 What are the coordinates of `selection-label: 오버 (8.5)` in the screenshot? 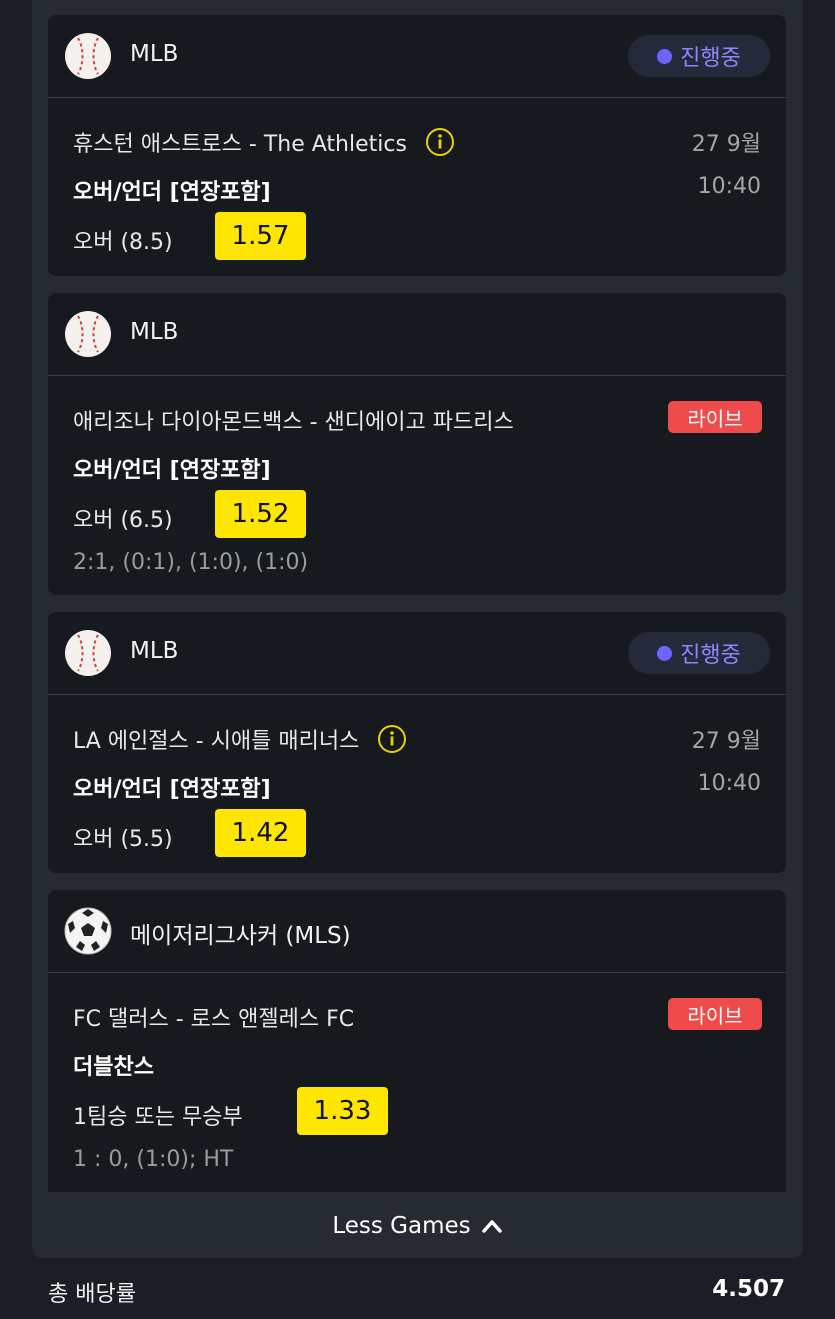 It's located at (123, 242).